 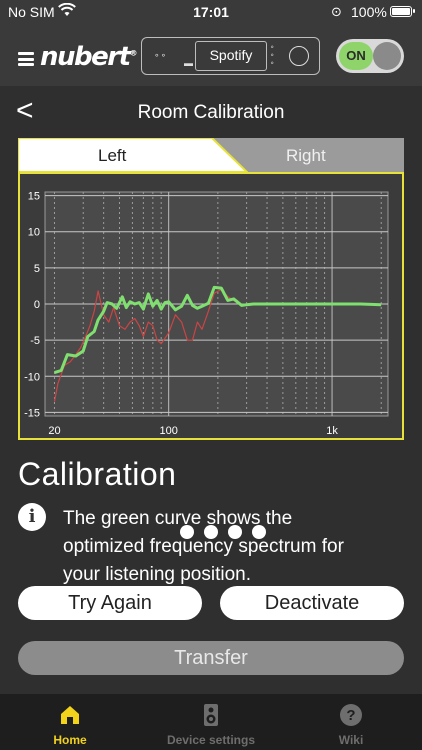 I want to click on rotation-lock-icon: ⊙, so click(x=336, y=11).